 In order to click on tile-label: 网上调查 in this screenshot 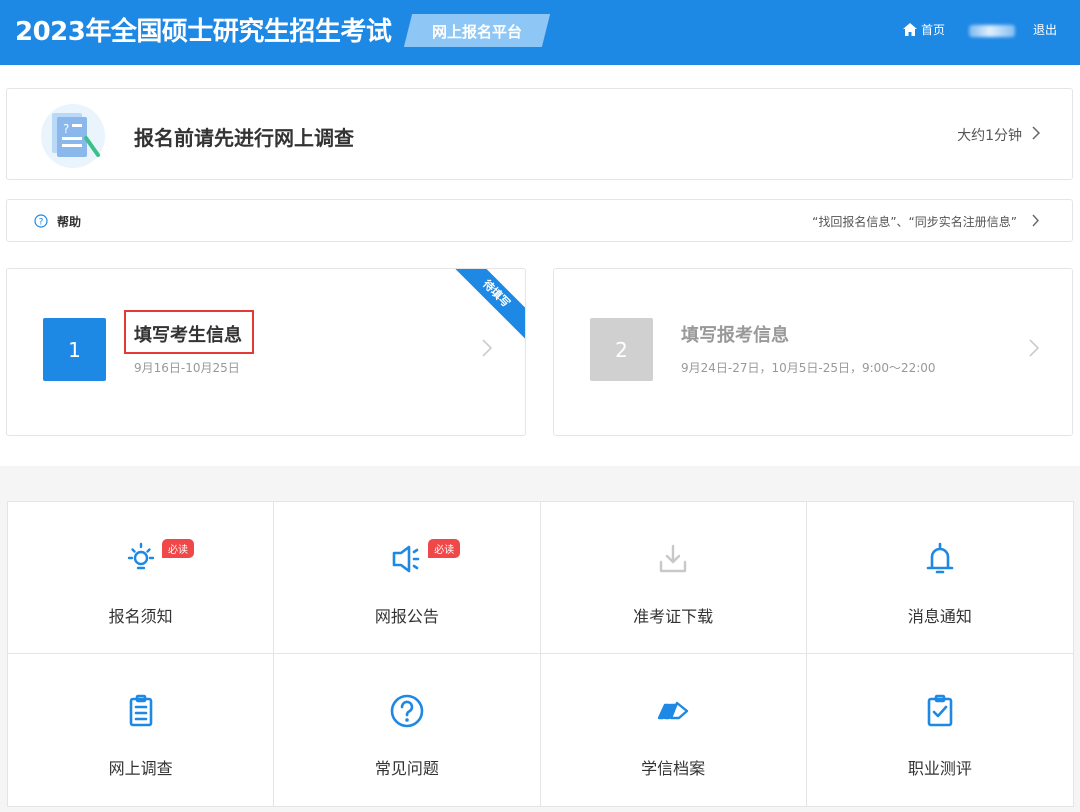, I will do `click(140, 768)`.